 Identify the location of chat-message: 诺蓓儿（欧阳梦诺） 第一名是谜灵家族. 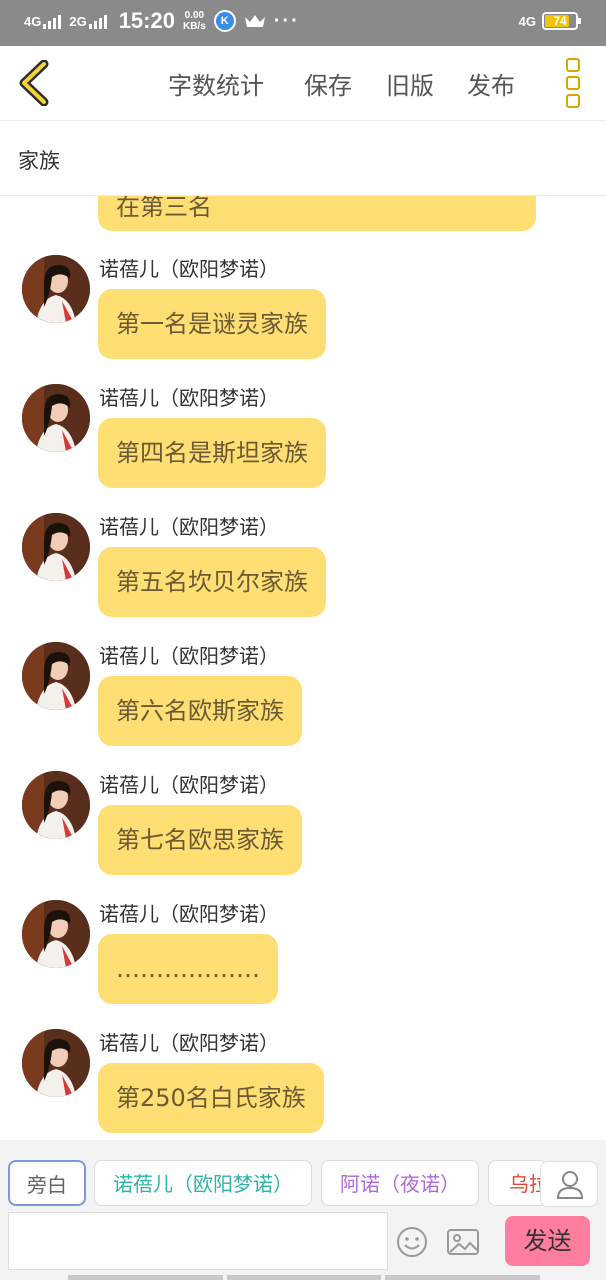
(303, 315).